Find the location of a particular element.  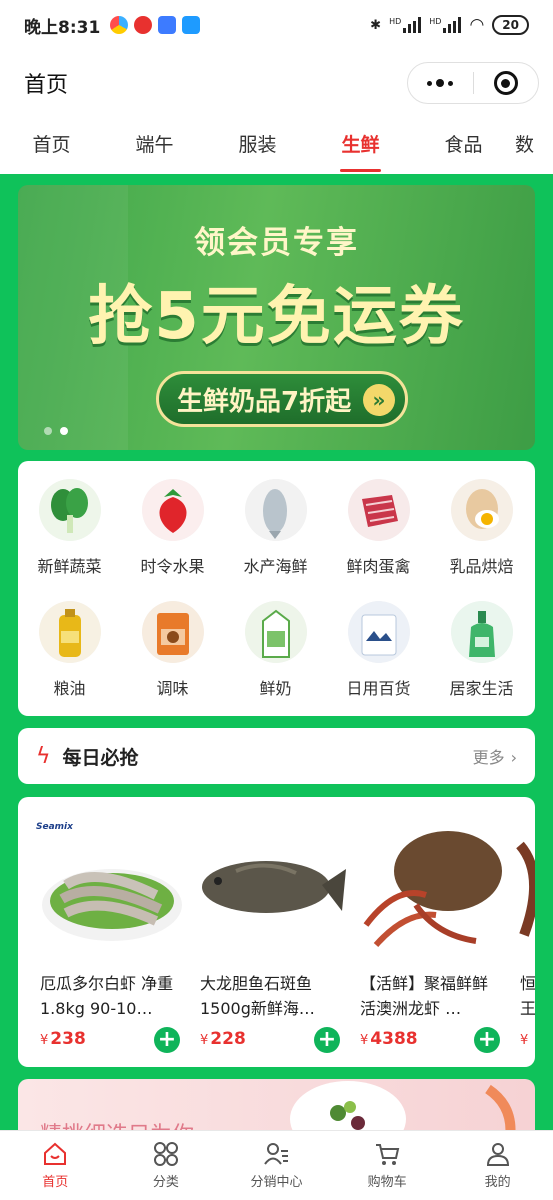

bluetooth-icon: ✱ is located at coordinates (376, 25).